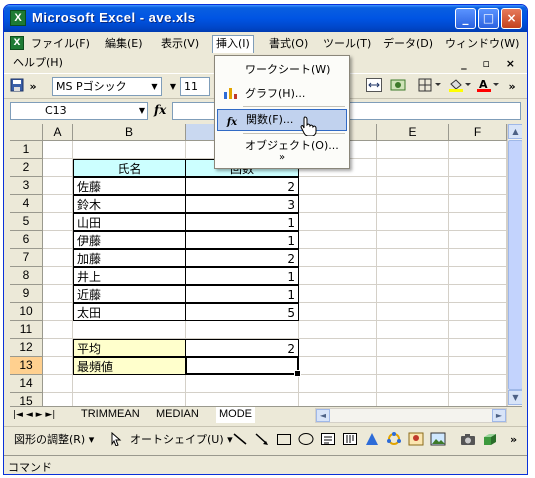  What do you see at coordinates (129, 132) in the screenshot?
I see `column-header-b: B` at bounding box center [129, 132].